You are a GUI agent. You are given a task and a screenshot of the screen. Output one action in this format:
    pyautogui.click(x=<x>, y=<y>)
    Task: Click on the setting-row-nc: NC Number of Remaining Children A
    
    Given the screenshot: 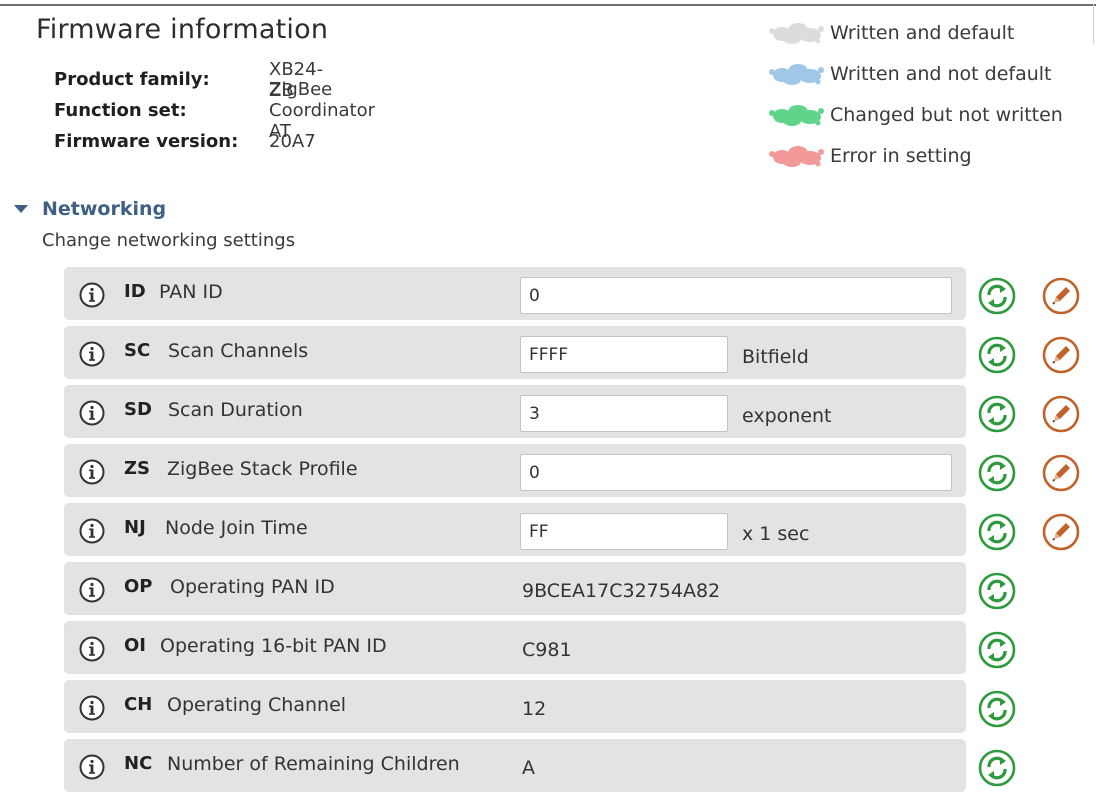 What is the action you would take?
    pyautogui.click(x=574, y=768)
    